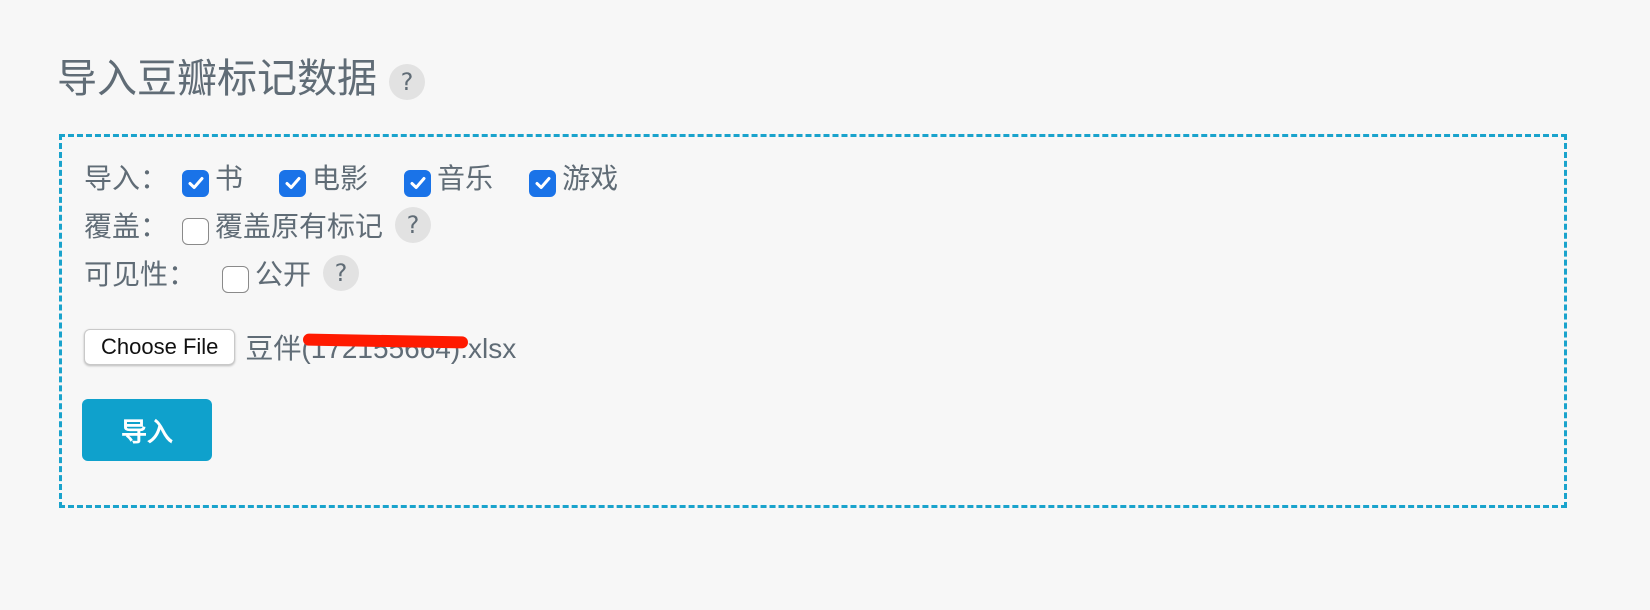  Describe the element at coordinates (407, 82) in the screenshot. I see `title-help-icon: ?` at that location.